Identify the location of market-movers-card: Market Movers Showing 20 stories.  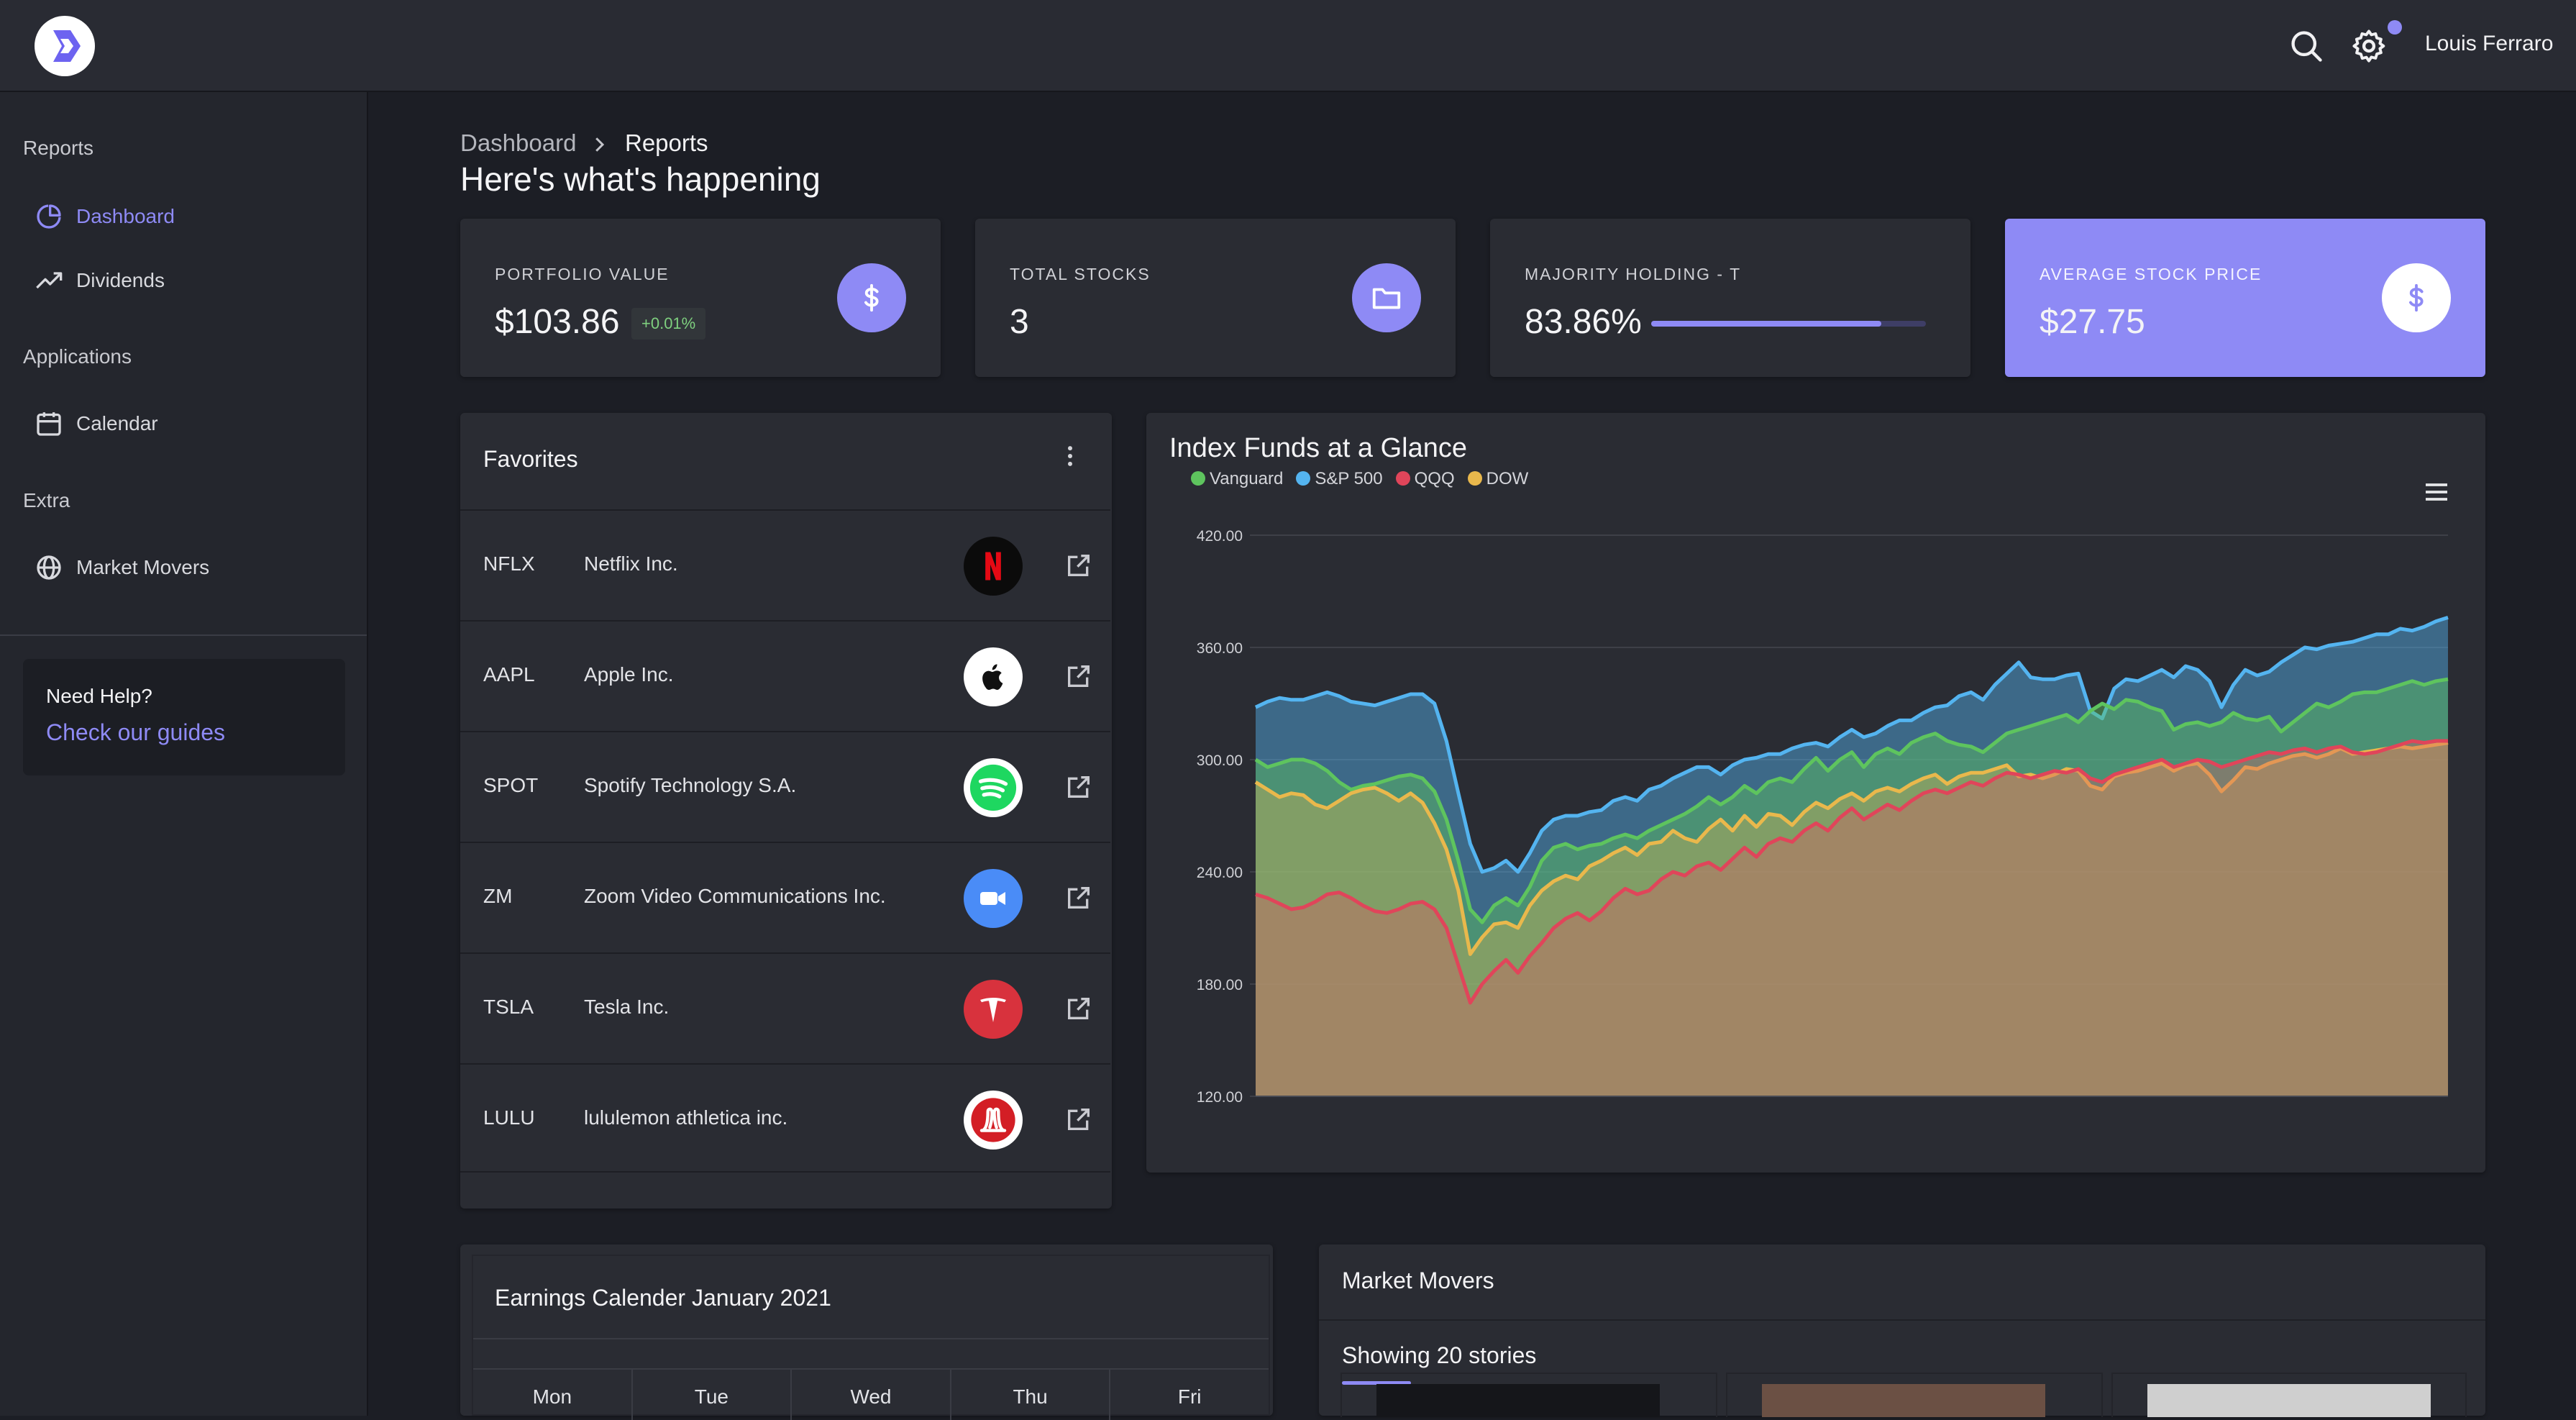
(1902, 1330).